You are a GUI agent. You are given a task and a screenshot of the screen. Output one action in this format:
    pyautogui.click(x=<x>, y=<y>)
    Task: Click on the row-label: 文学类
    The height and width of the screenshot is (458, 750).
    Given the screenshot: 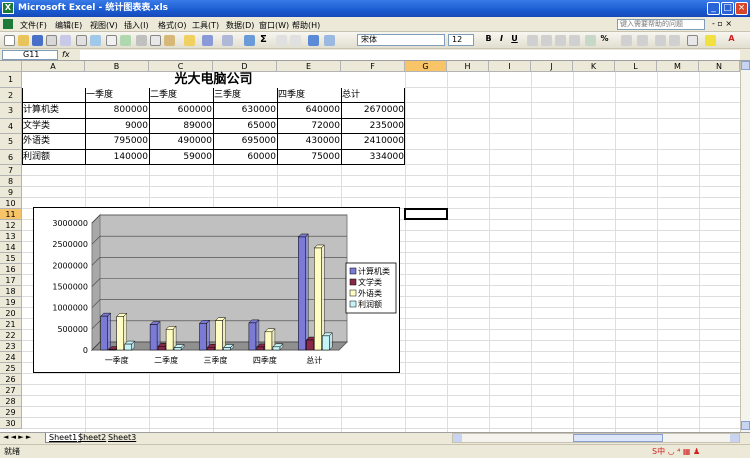 What is the action you would take?
    pyautogui.click(x=36, y=126)
    